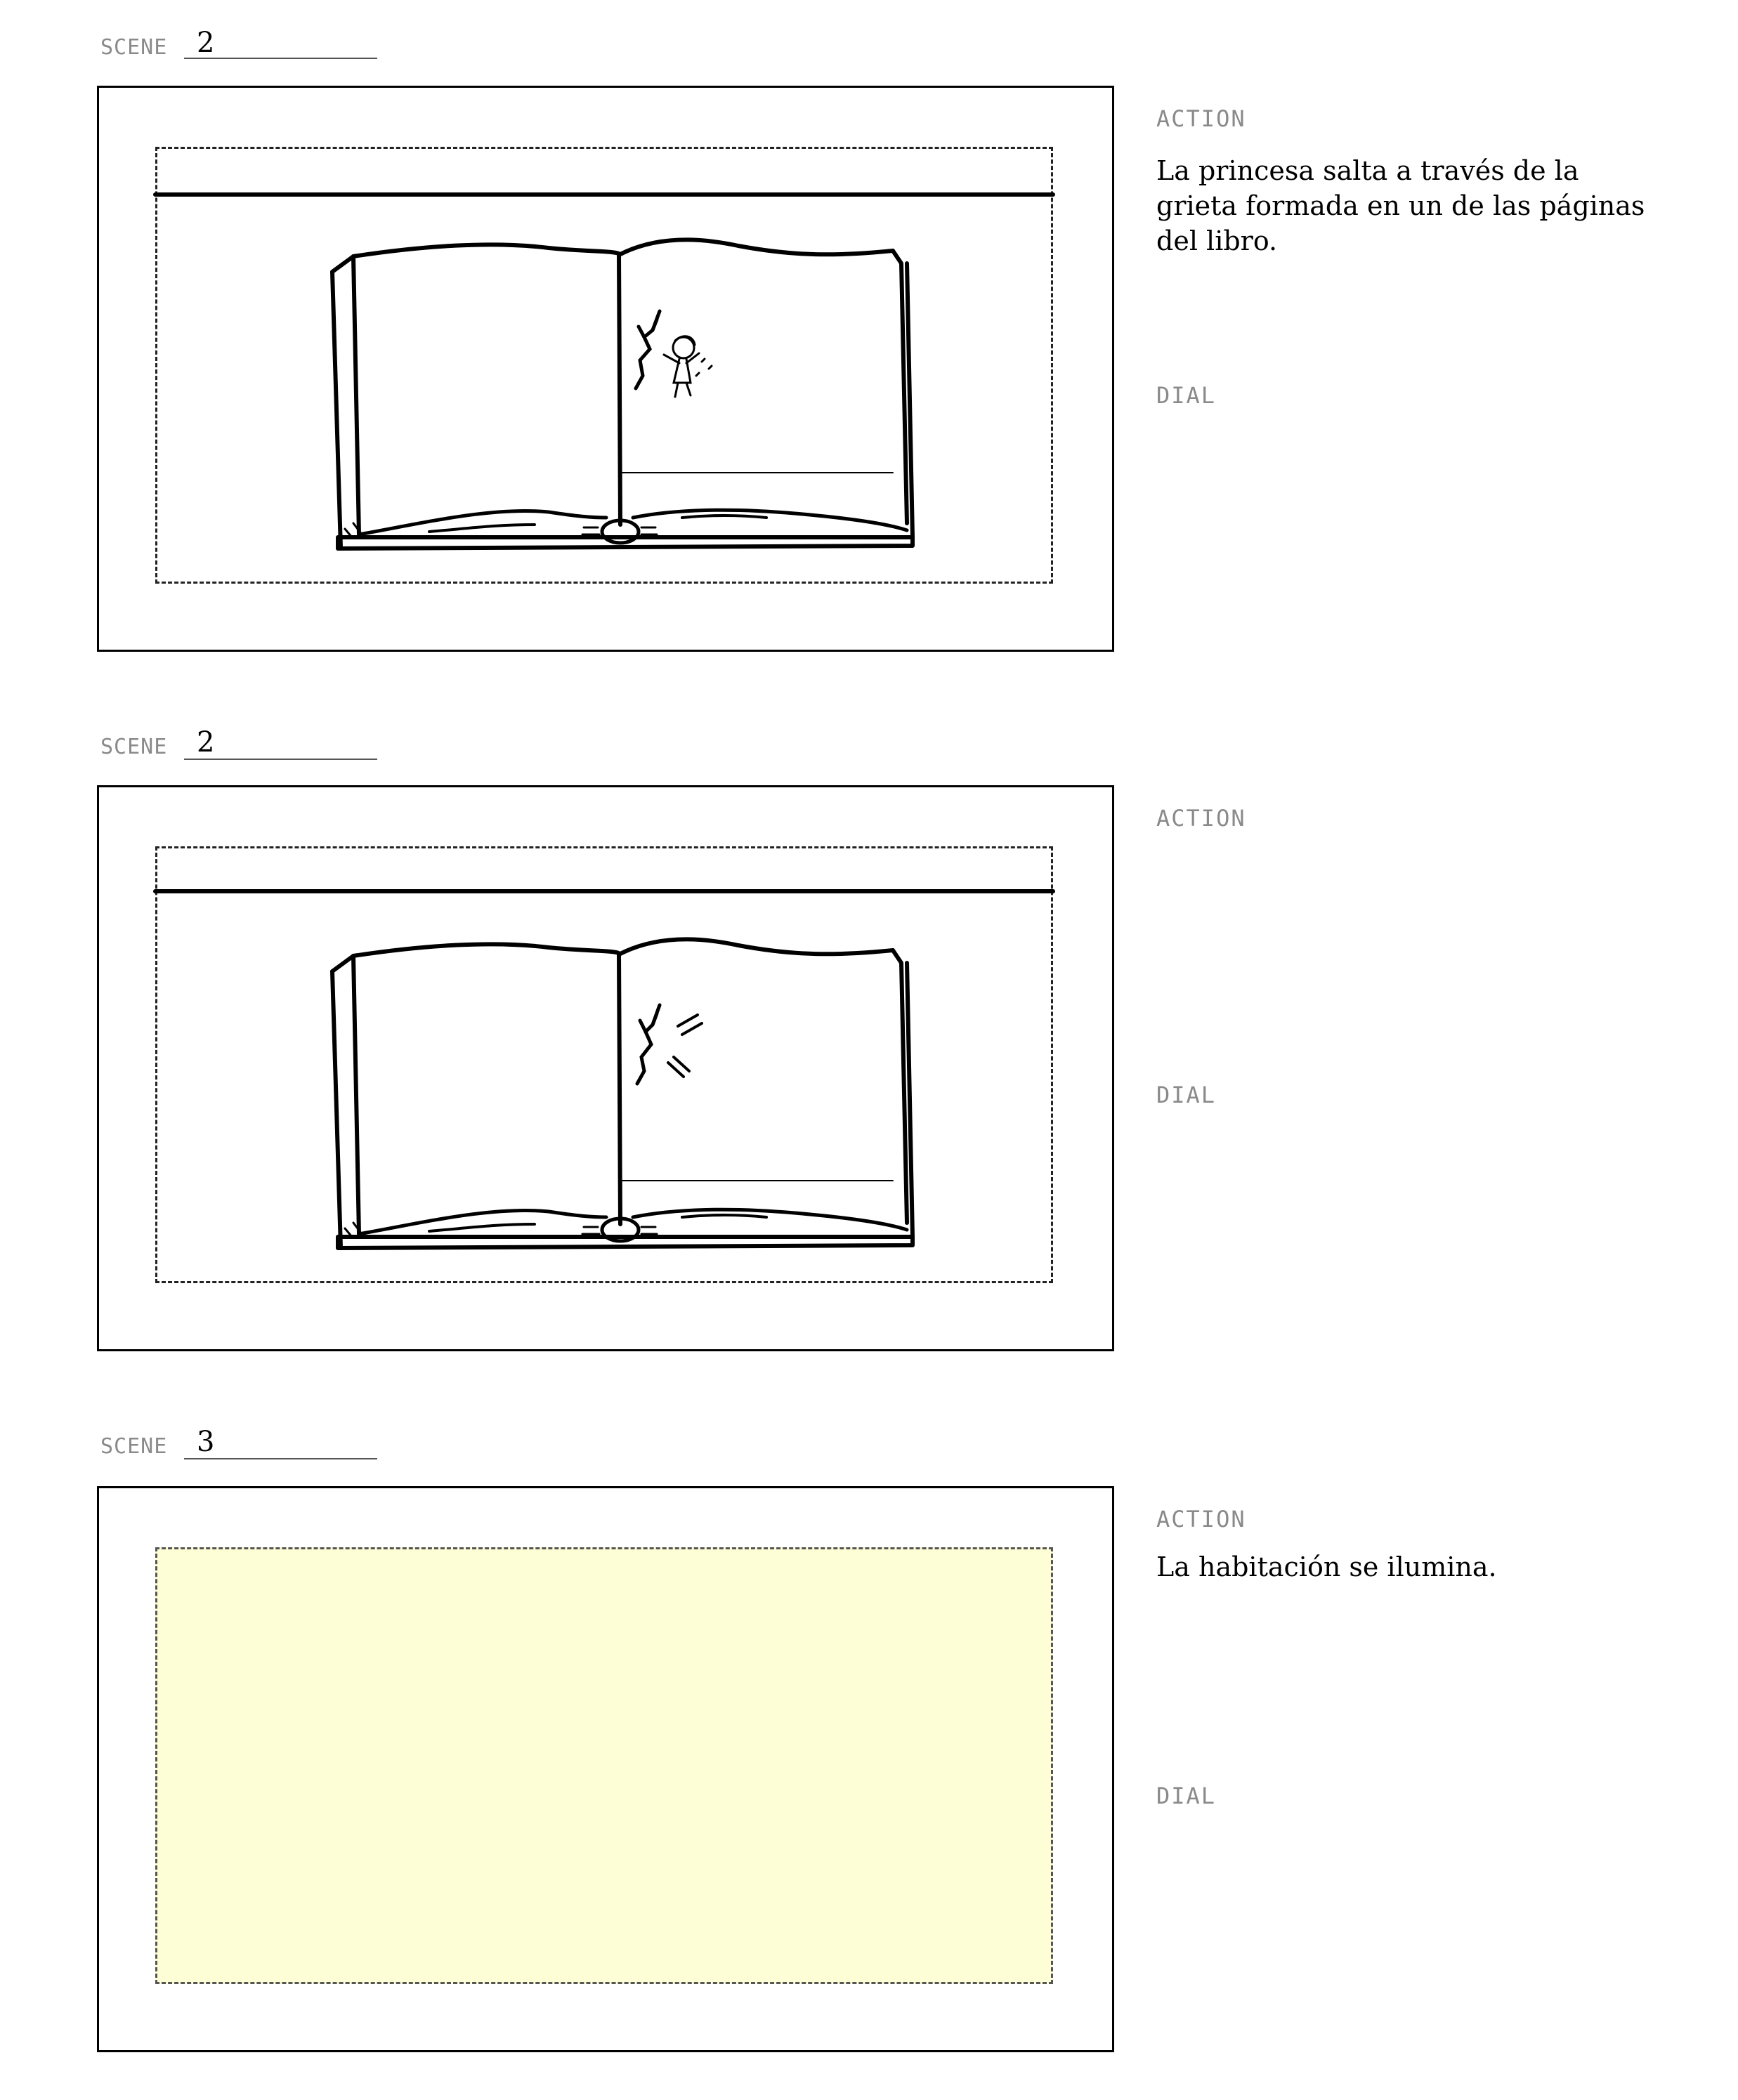 Image resolution: width=1738 pixels, height=2100 pixels. I want to click on action-text: La habitación se ilumina., so click(1326, 1566).